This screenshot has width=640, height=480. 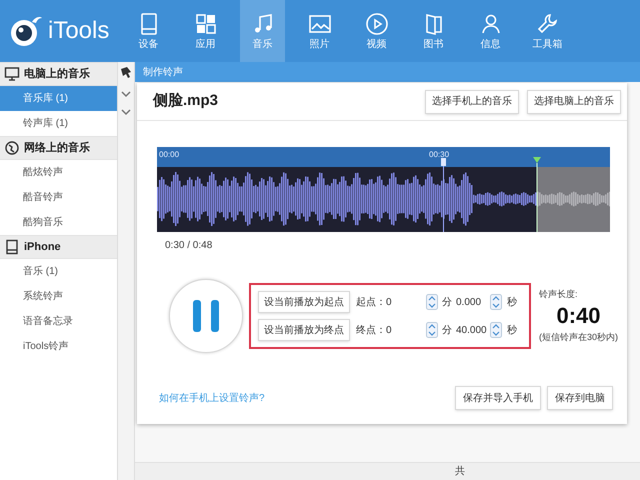 I want to click on seconds-field: 0.000, so click(x=473, y=302).